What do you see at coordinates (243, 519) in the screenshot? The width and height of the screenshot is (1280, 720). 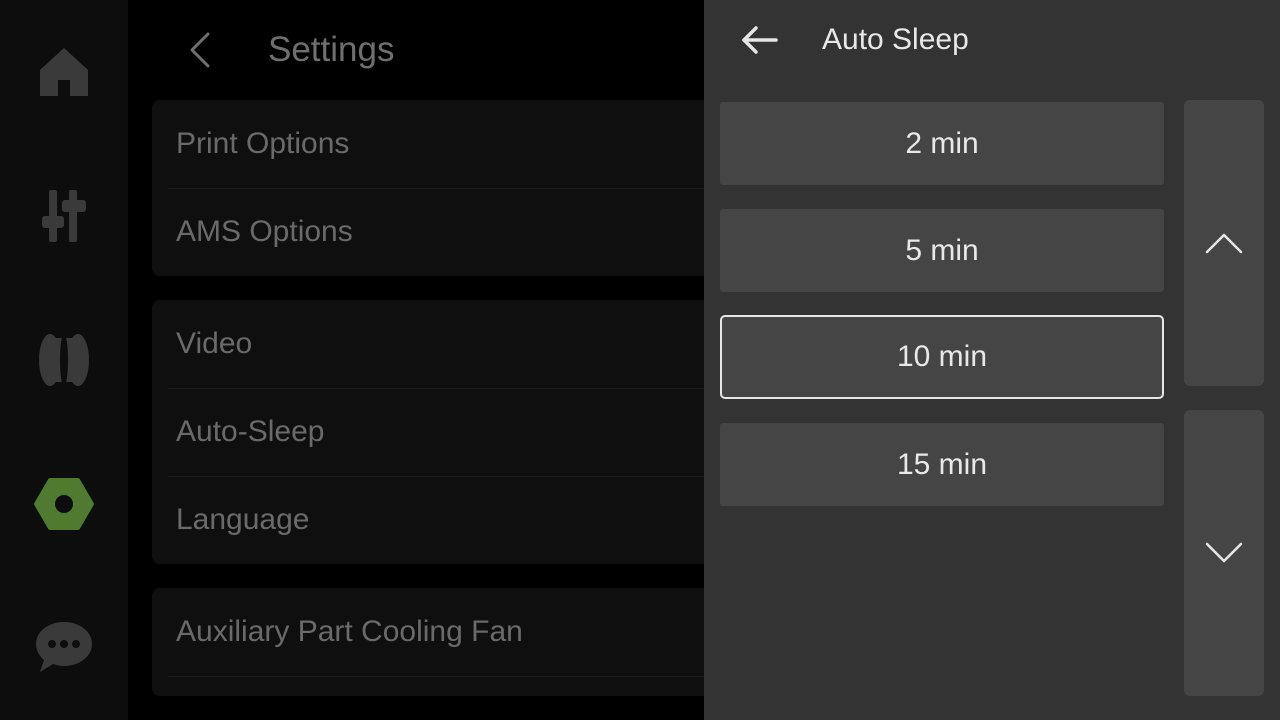 I see `settings-item-label: Language` at bounding box center [243, 519].